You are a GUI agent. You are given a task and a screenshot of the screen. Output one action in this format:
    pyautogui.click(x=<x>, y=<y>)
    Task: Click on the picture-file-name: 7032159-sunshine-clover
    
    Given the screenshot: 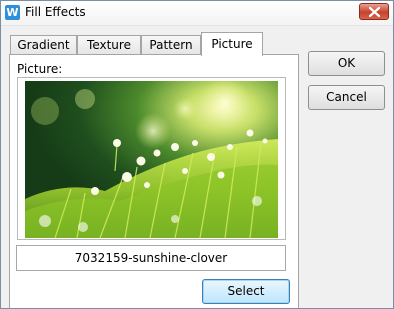 What is the action you would take?
    pyautogui.click(x=151, y=258)
    